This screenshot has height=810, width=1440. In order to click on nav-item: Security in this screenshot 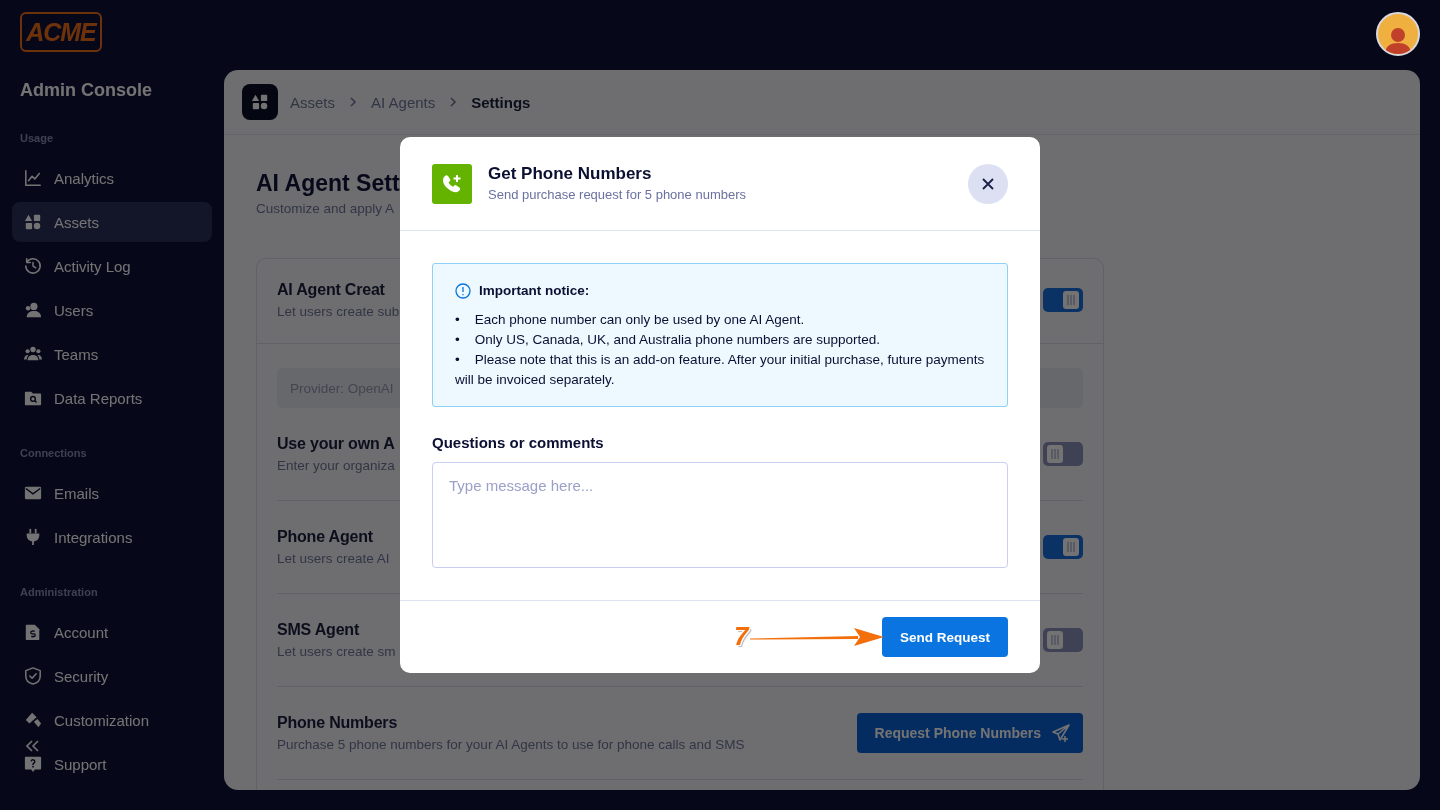, I will do `click(112, 676)`.